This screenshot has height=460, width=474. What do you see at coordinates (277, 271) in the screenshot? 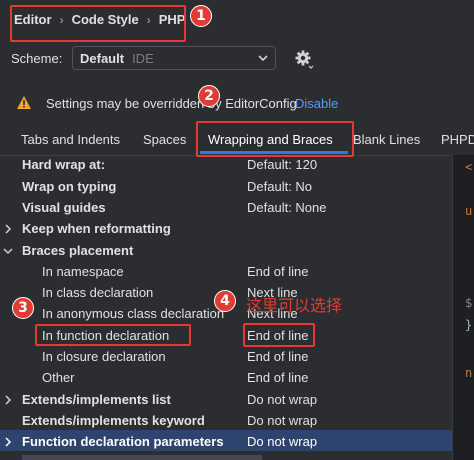
I see `in-namespace-value: End of line` at bounding box center [277, 271].